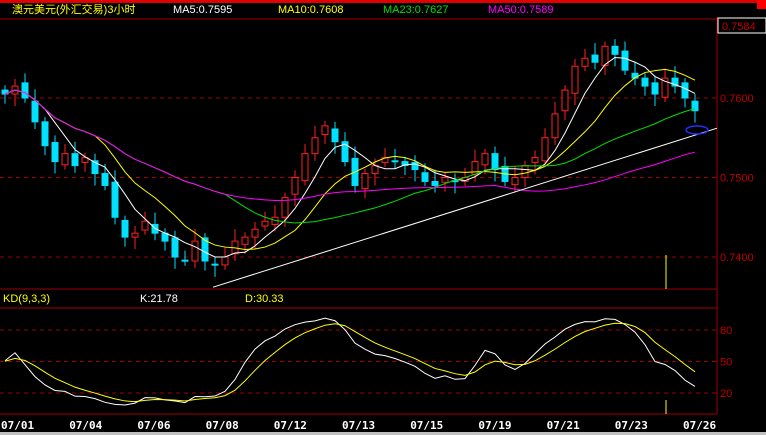 The width and height of the screenshot is (766, 435). What do you see at coordinates (631, 425) in the screenshot?
I see `date-tick-label: 07/23` at bounding box center [631, 425].